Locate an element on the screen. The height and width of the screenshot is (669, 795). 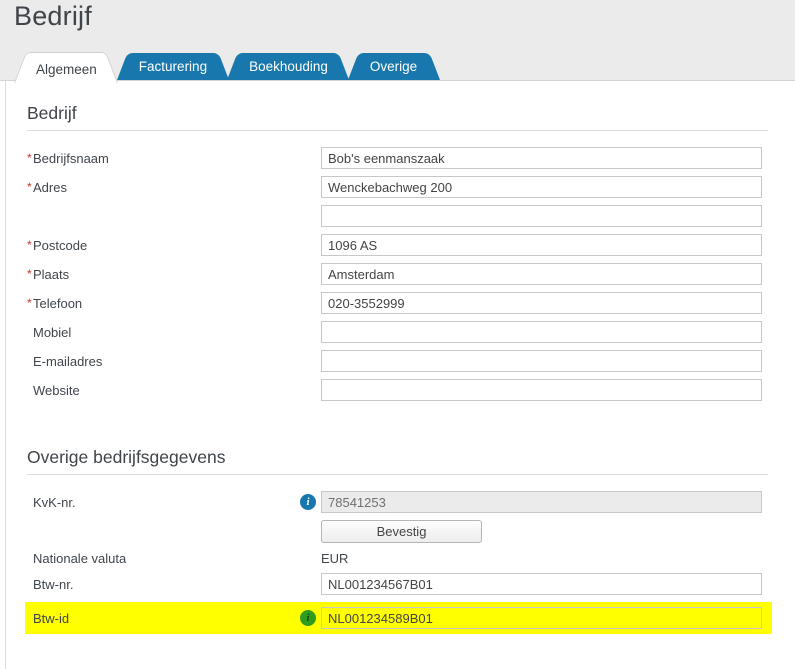
tab-algemeen: Algemeen is located at coordinates (66, 67).